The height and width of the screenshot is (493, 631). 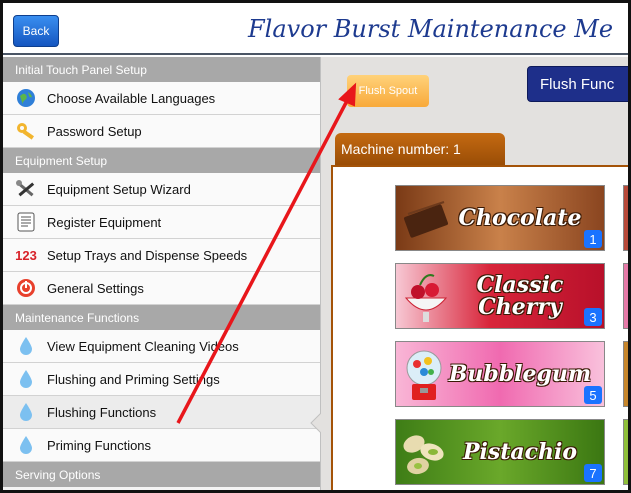 I want to click on sidebar-item-flushing-priming-settings: Flushing and Priming Settings, so click(x=161, y=379).